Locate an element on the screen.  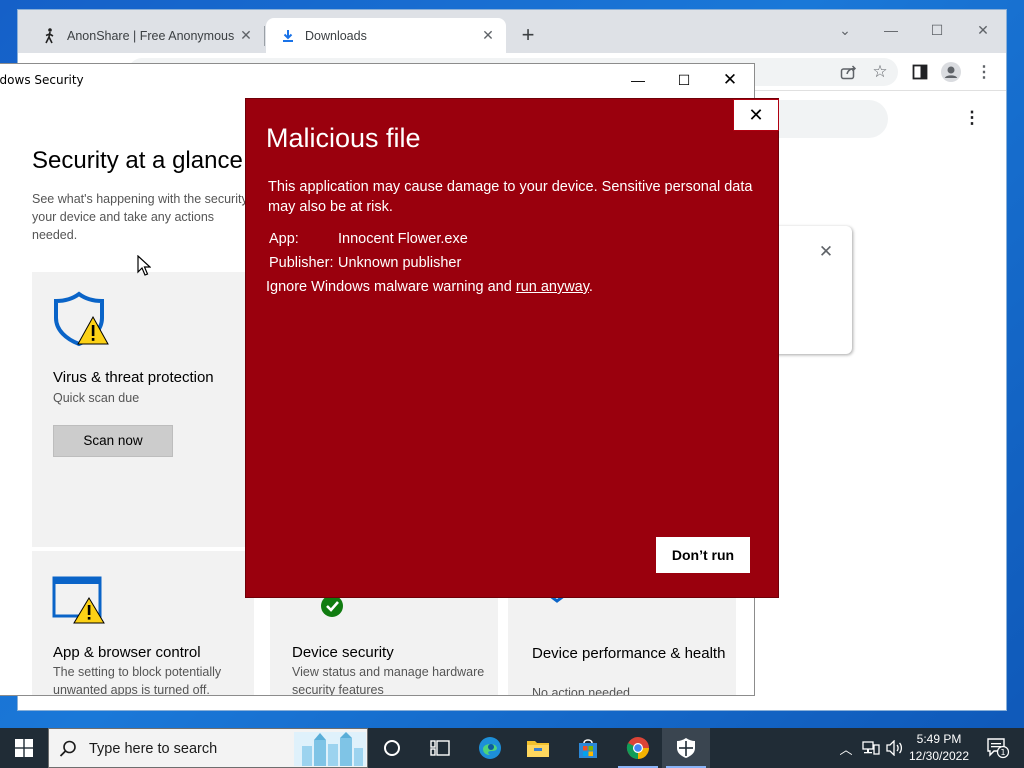
tab-anonshare: AnonShare | Free Anonymous Fil ✕ is located at coordinates (146, 35).